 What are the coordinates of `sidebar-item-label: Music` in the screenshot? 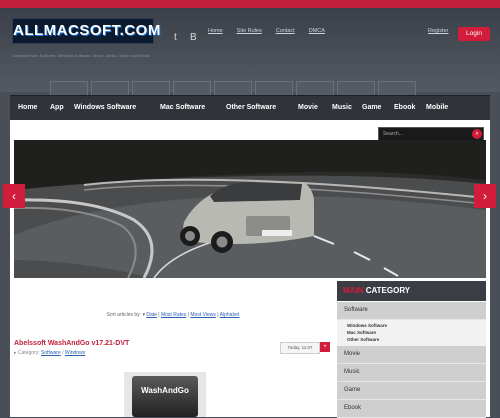 It's located at (352, 372).